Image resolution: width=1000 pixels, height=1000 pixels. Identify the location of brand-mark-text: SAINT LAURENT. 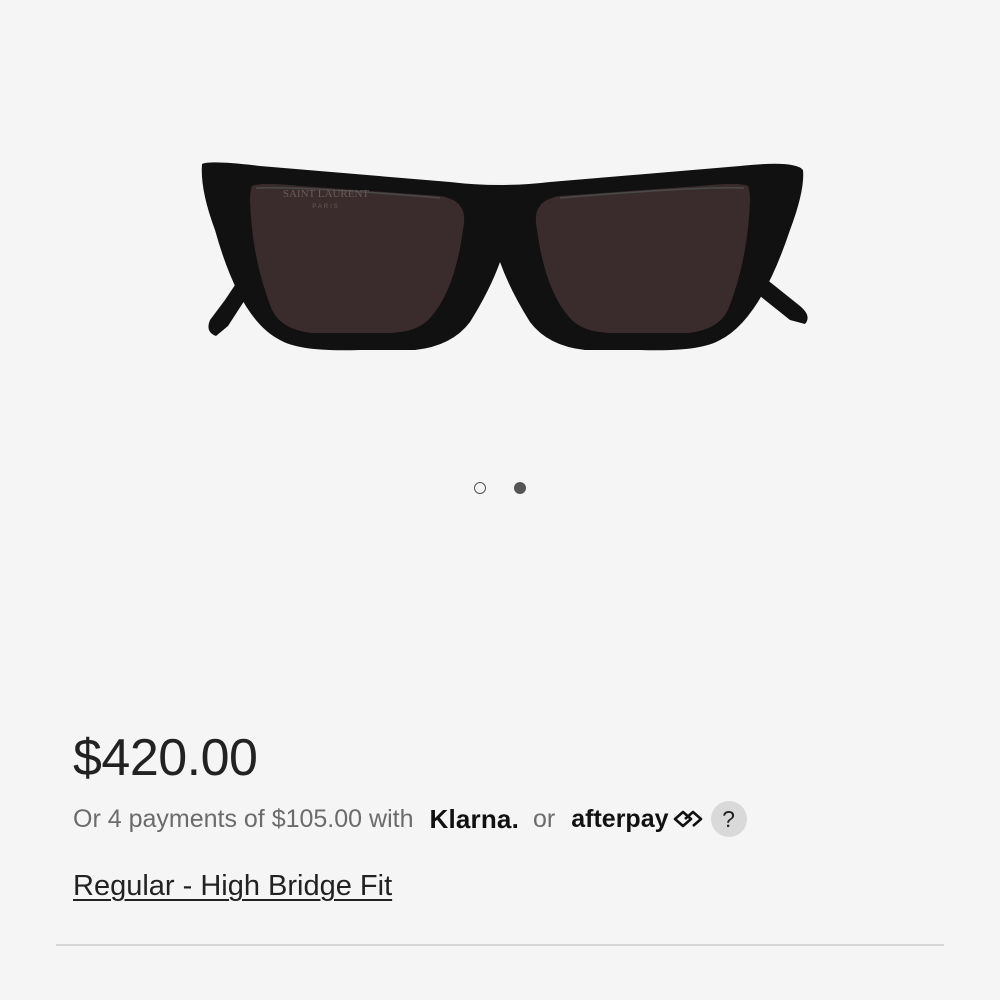
(326, 194).